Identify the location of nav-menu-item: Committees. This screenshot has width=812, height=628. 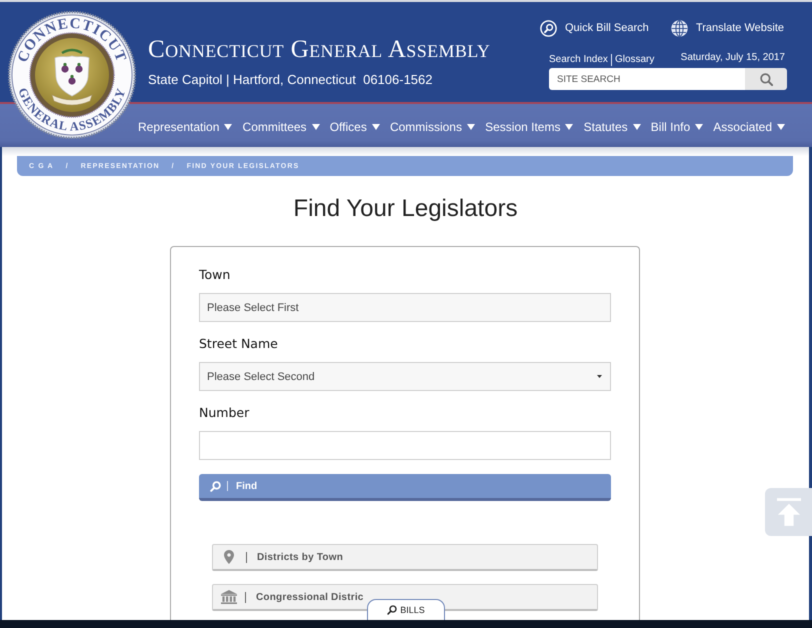
(281, 127).